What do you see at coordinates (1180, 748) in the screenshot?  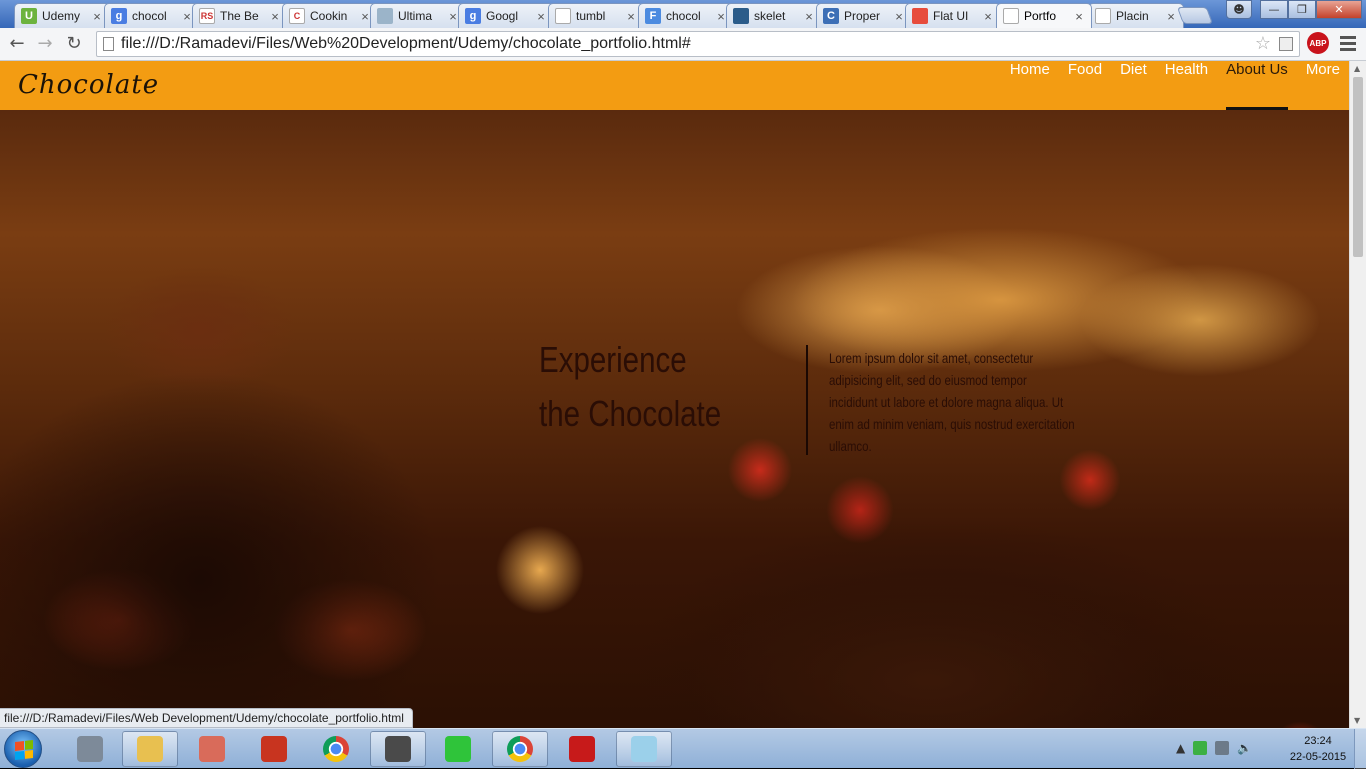 I see `show-hidden-icons-icon: ▲` at bounding box center [1180, 748].